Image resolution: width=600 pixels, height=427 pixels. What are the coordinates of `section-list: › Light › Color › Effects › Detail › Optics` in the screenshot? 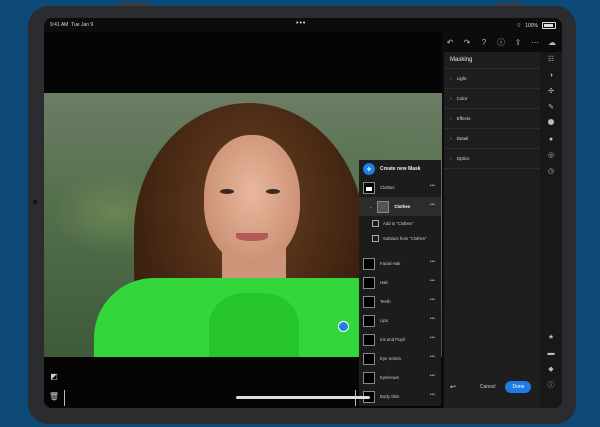 It's located at (492, 119).